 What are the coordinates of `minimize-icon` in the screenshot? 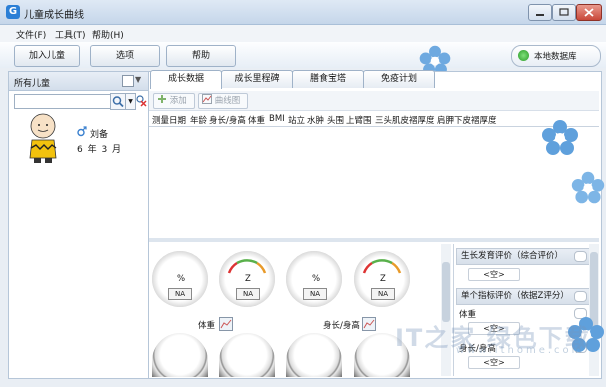 It's located at (540, 15).